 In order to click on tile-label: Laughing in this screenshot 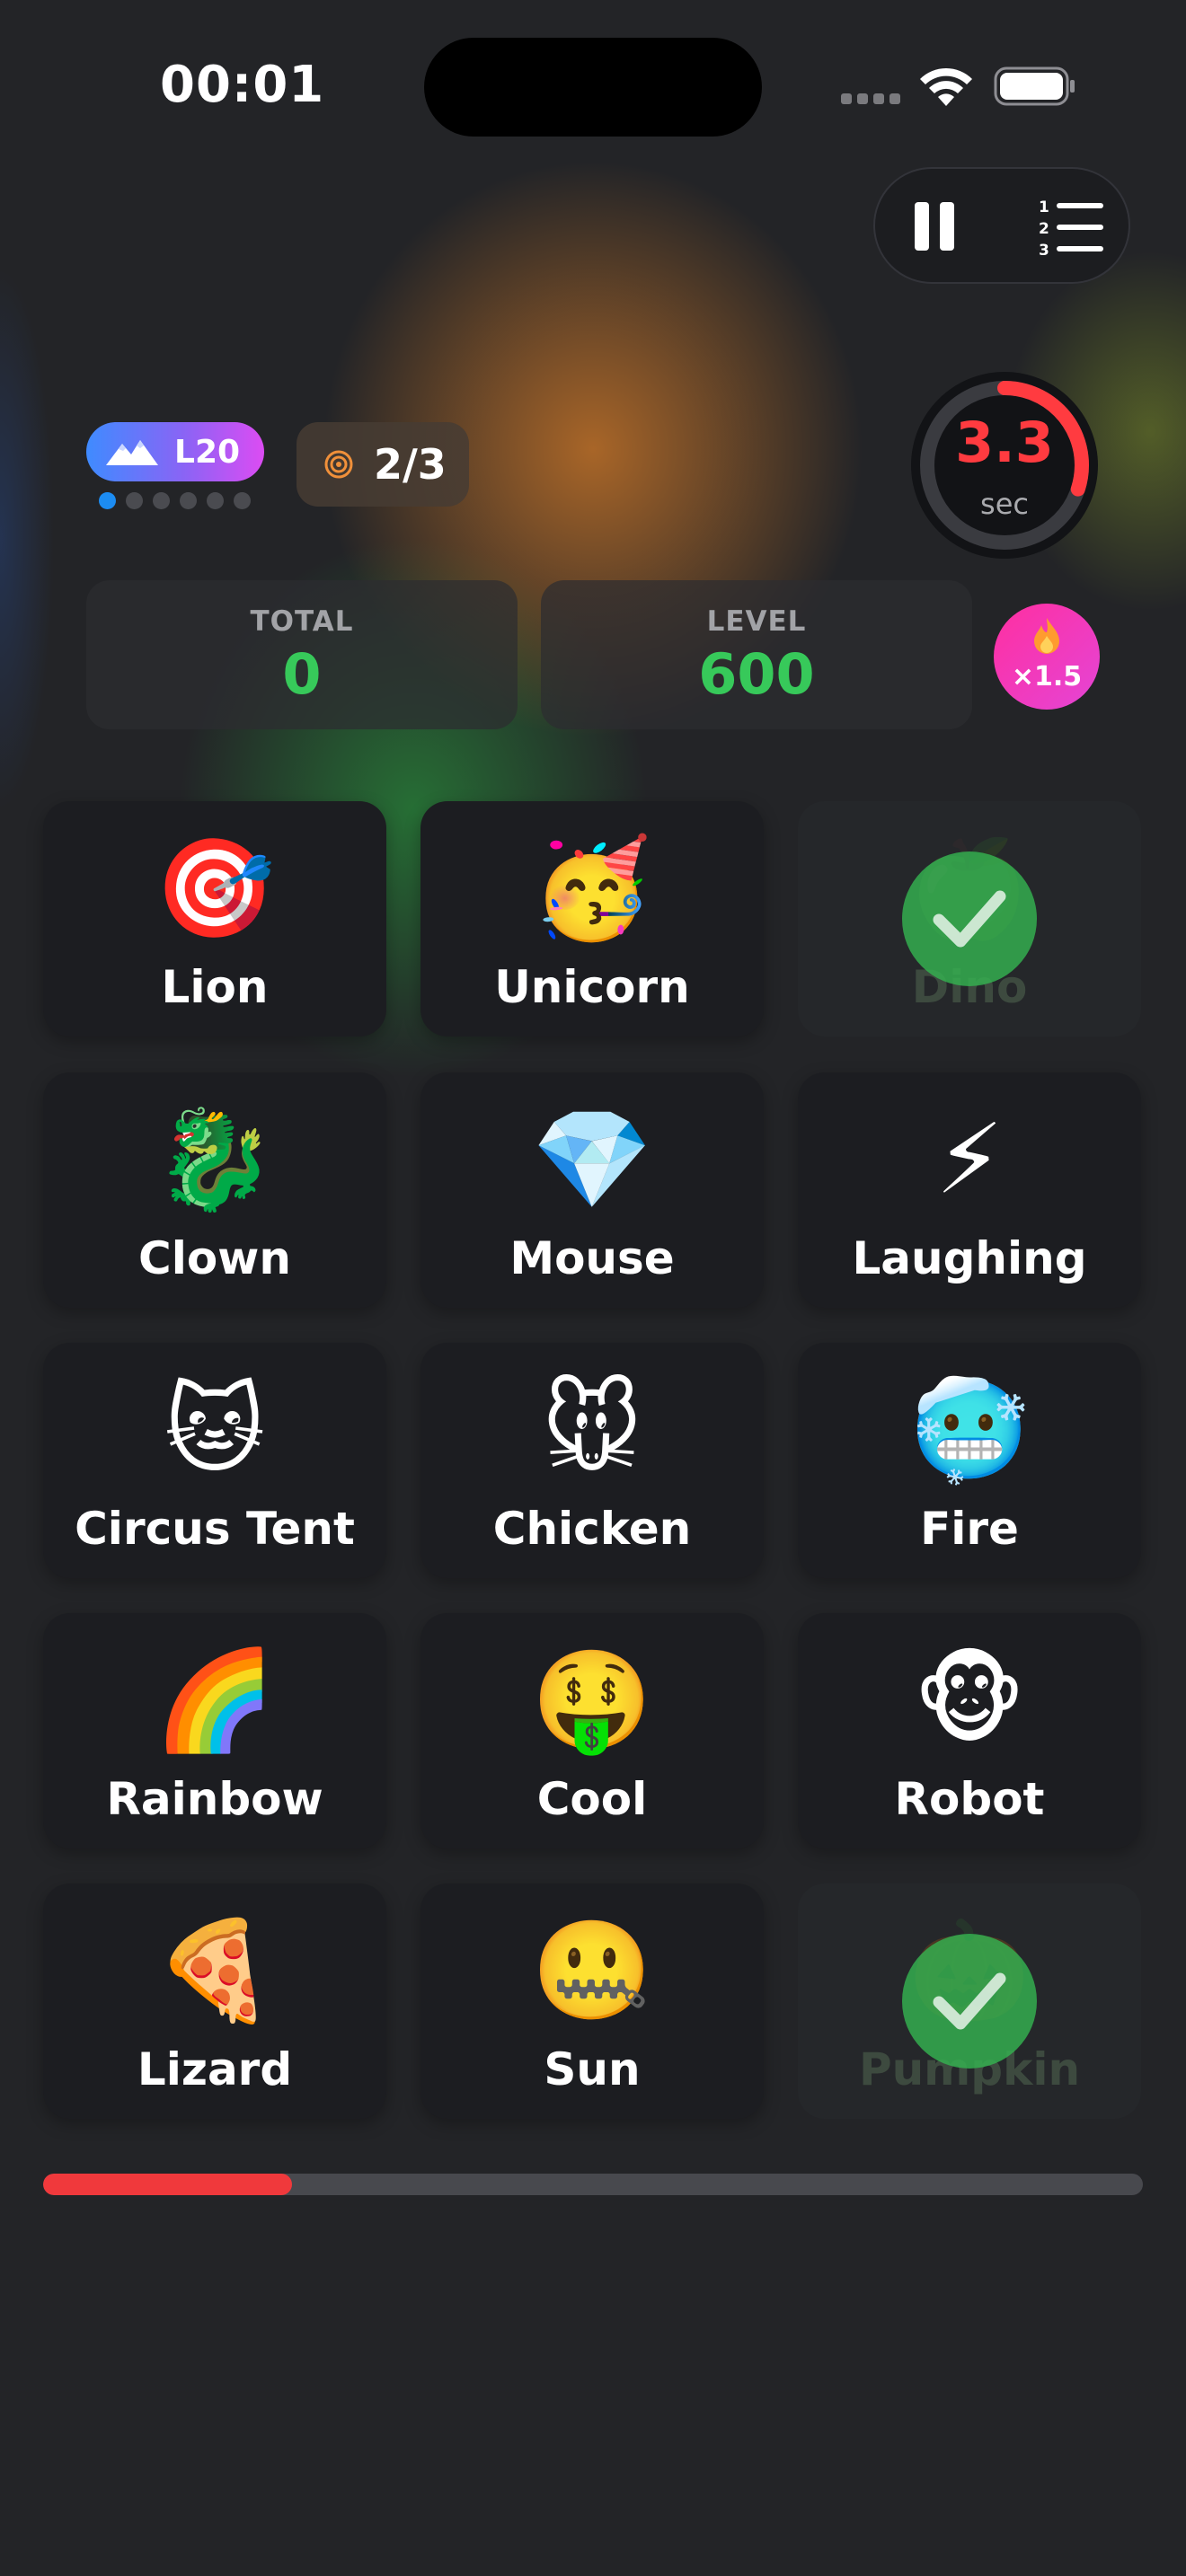, I will do `click(970, 1258)`.